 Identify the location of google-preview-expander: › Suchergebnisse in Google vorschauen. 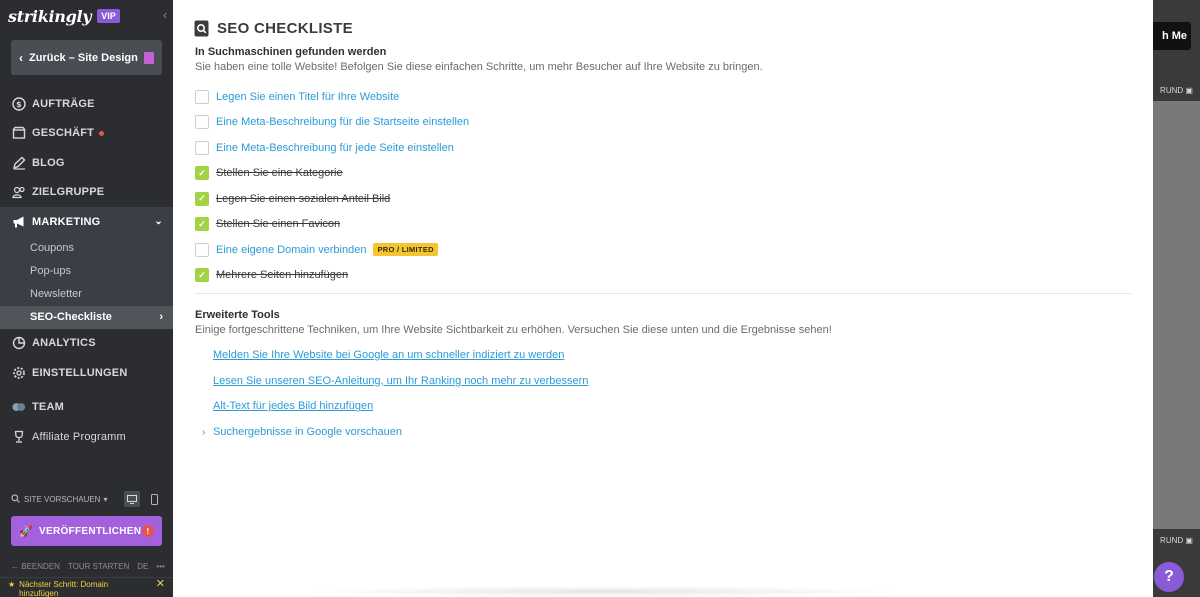
(557, 432).